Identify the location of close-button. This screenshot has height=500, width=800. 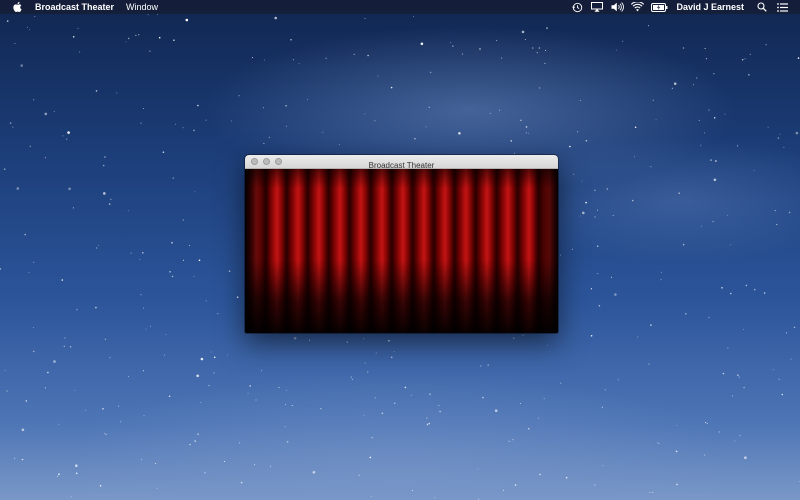
(254, 161).